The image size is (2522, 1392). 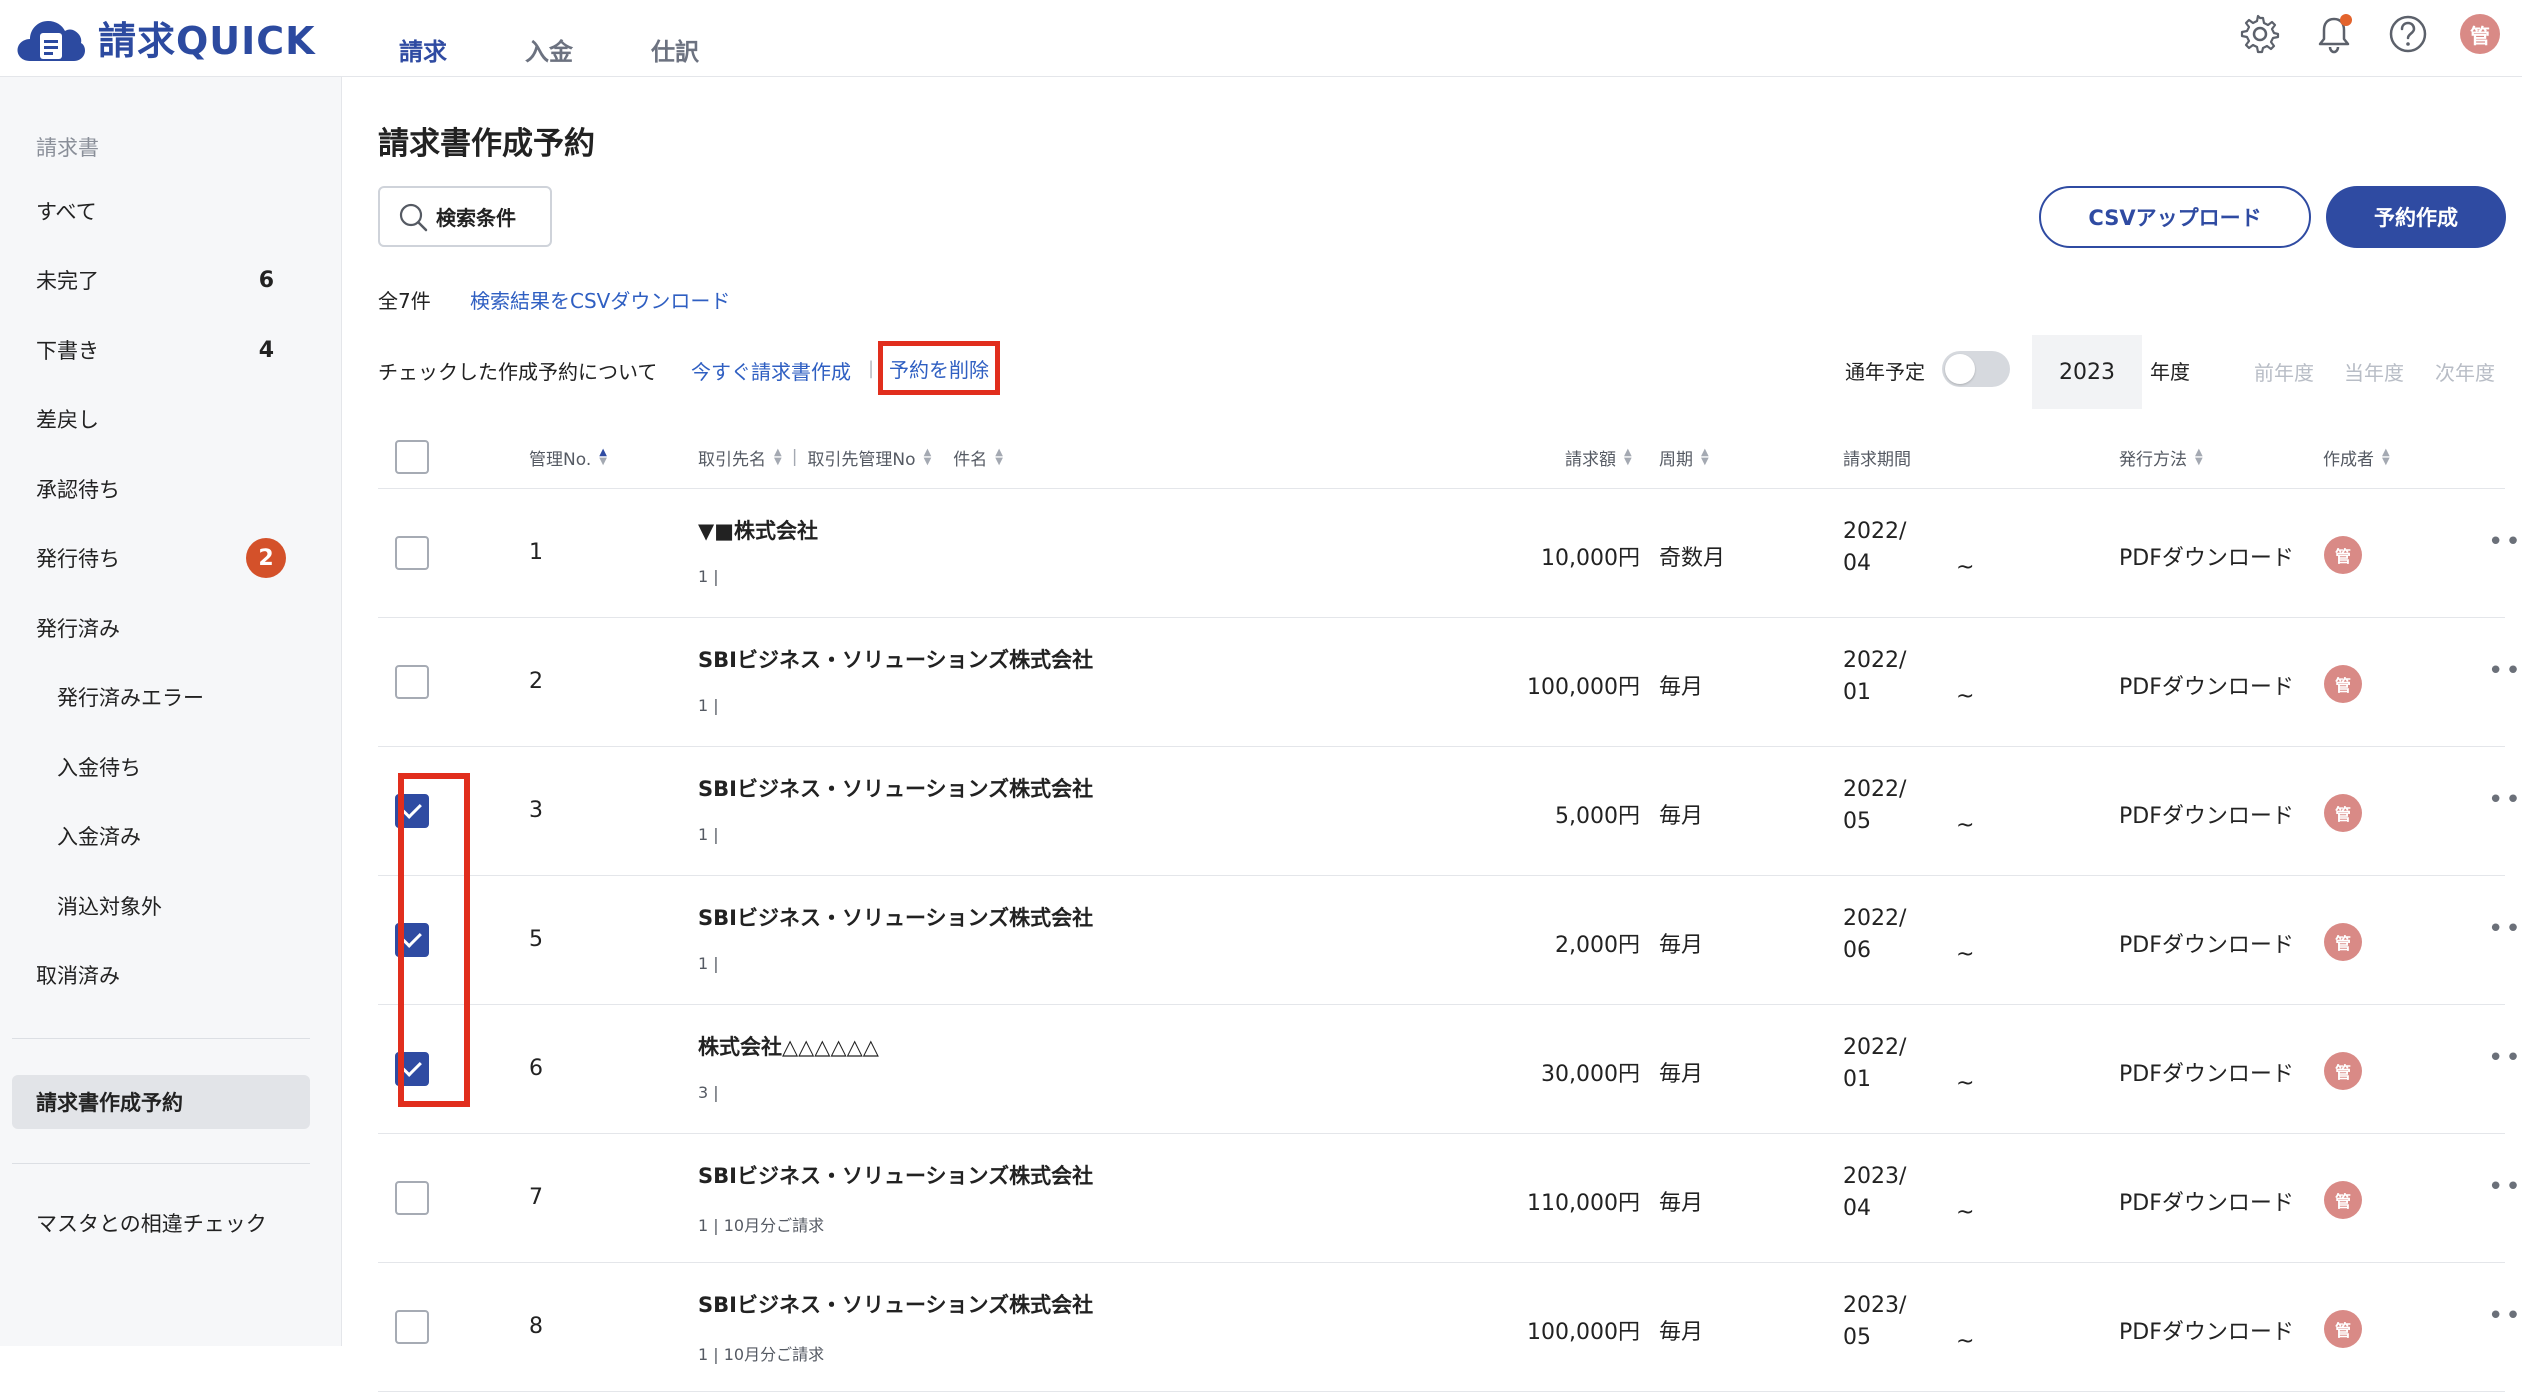 I want to click on sidebar-item-issued: 発行済み, so click(x=171, y=628).